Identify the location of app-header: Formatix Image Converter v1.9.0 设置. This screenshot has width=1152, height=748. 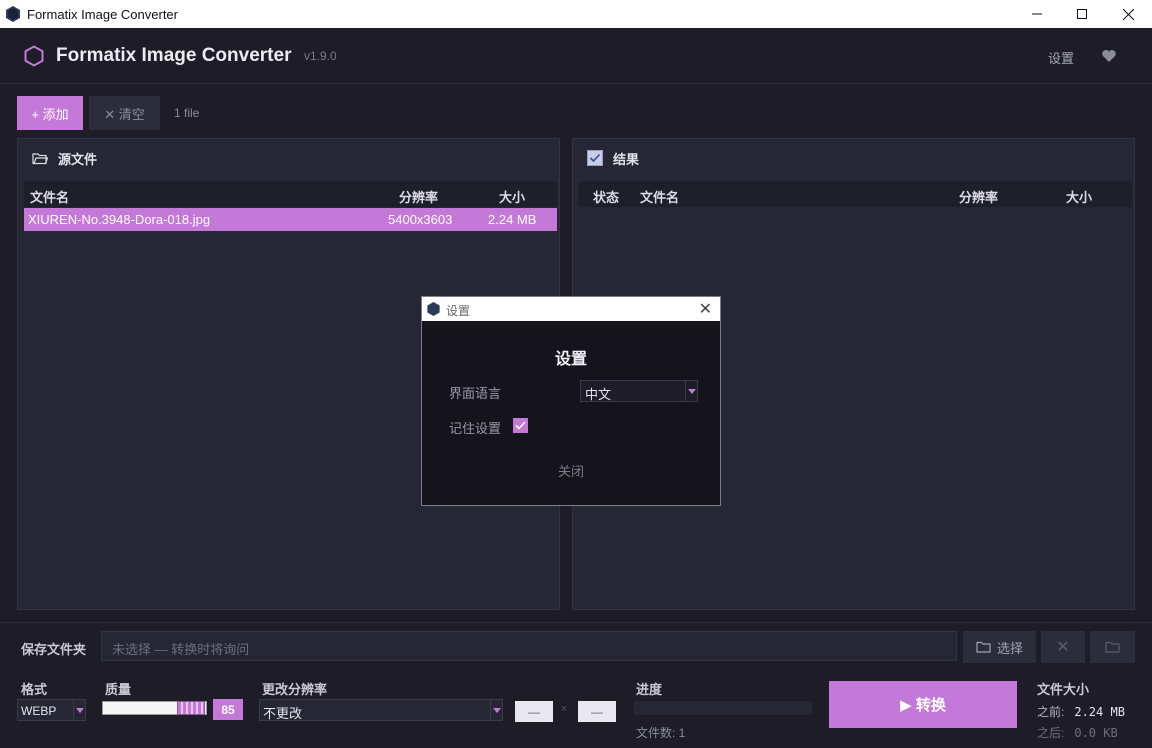
(576, 56).